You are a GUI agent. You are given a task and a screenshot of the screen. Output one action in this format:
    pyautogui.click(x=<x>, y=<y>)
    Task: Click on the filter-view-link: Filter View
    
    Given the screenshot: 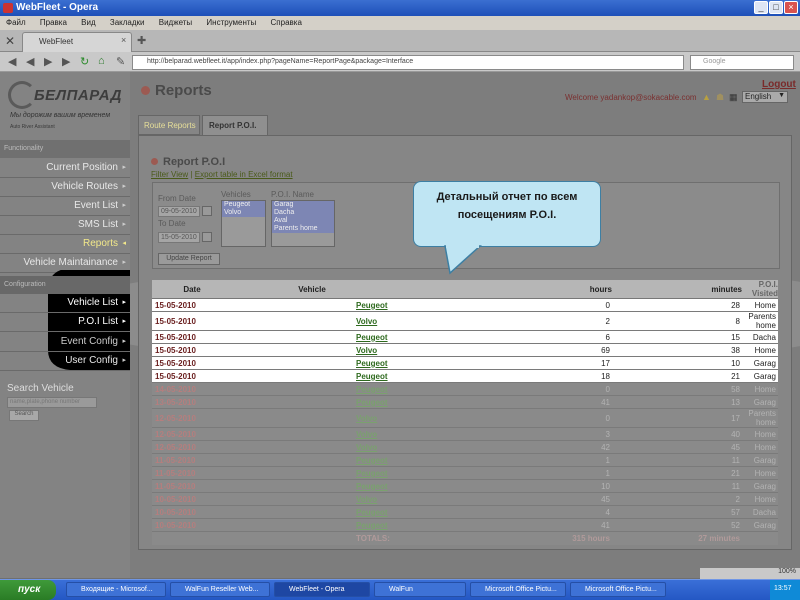 What is the action you would take?
    pyautogui.click(x=169, y=174)
    